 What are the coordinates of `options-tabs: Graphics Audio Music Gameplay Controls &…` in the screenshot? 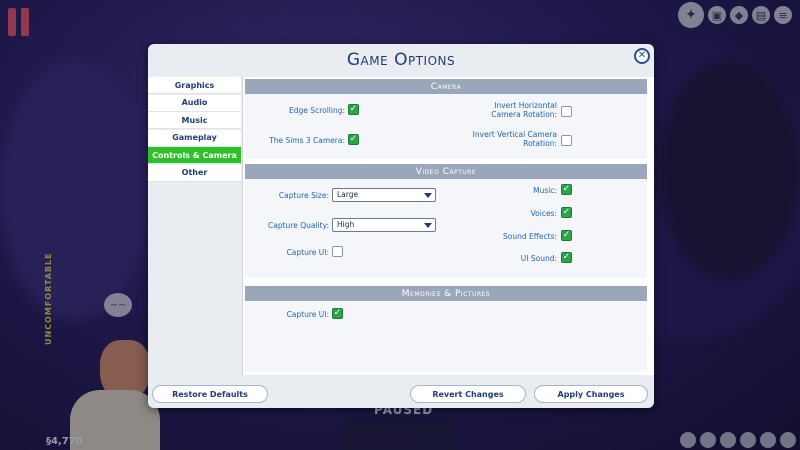 It's located at (194, 129).